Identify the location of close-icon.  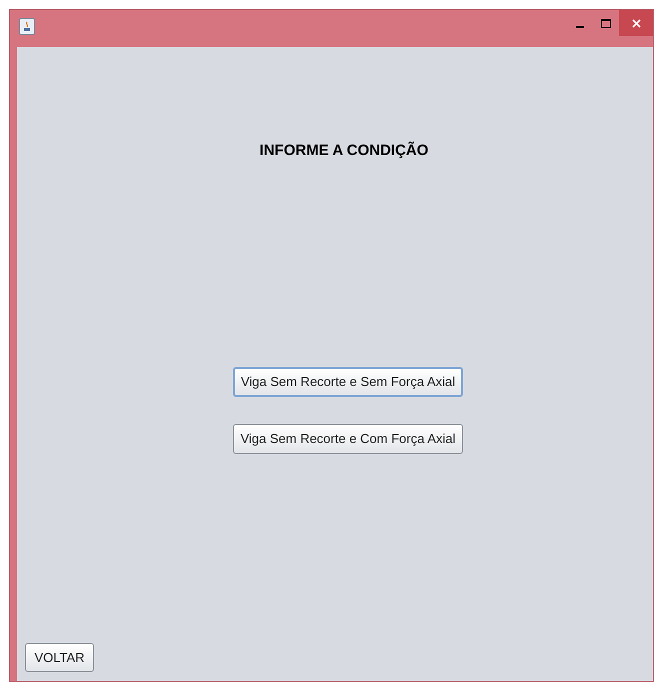
(636, 23).